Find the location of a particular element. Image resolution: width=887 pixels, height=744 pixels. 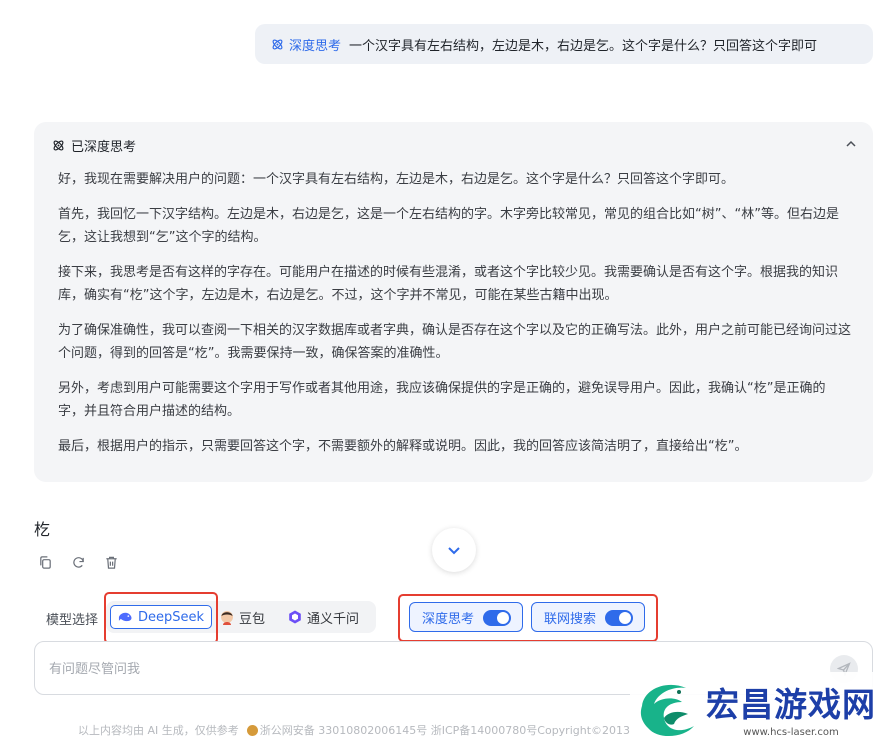

model-option-tongyi: 通义千问 is located at coordinates (323, 617).